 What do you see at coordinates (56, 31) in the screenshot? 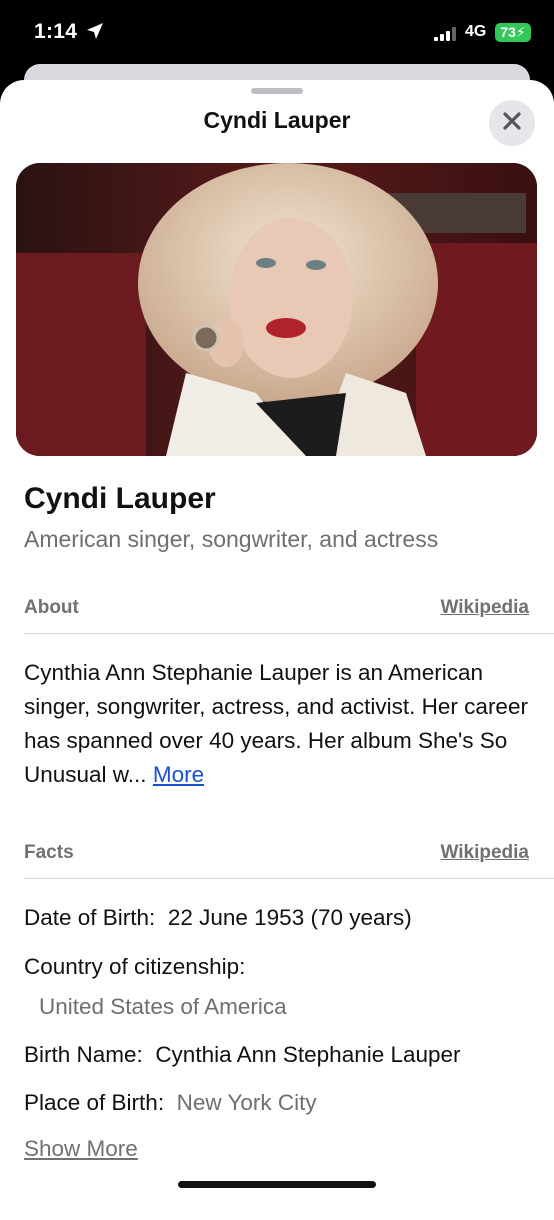
I see `status-time: 1:14` at bounding box center [56, 31].